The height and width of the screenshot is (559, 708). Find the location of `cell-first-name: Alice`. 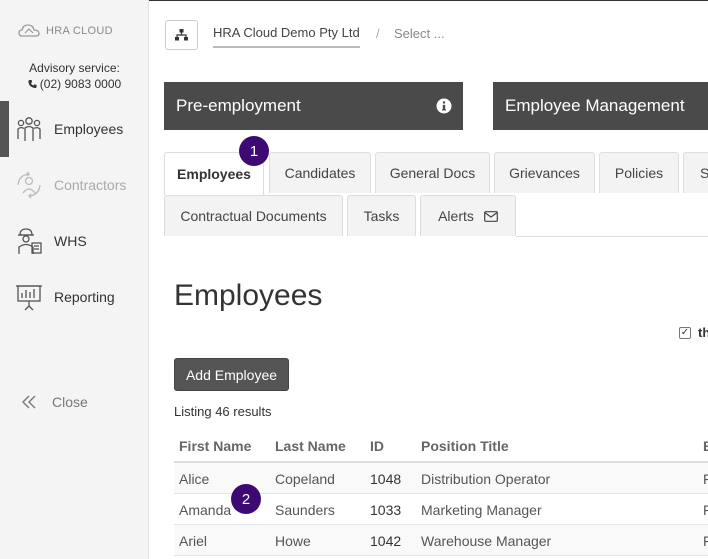

cell-first-name: Alice is located at coordinates (194, 479).